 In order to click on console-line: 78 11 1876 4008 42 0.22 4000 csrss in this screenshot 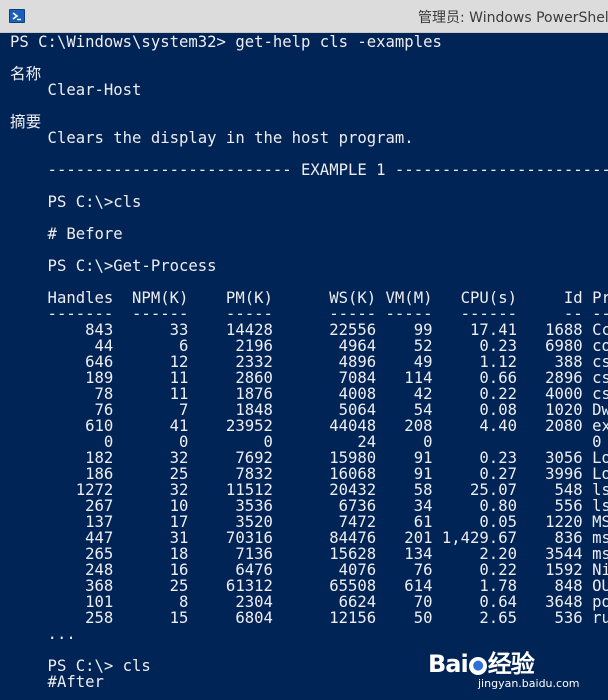, I will do `click(309, 394)`.